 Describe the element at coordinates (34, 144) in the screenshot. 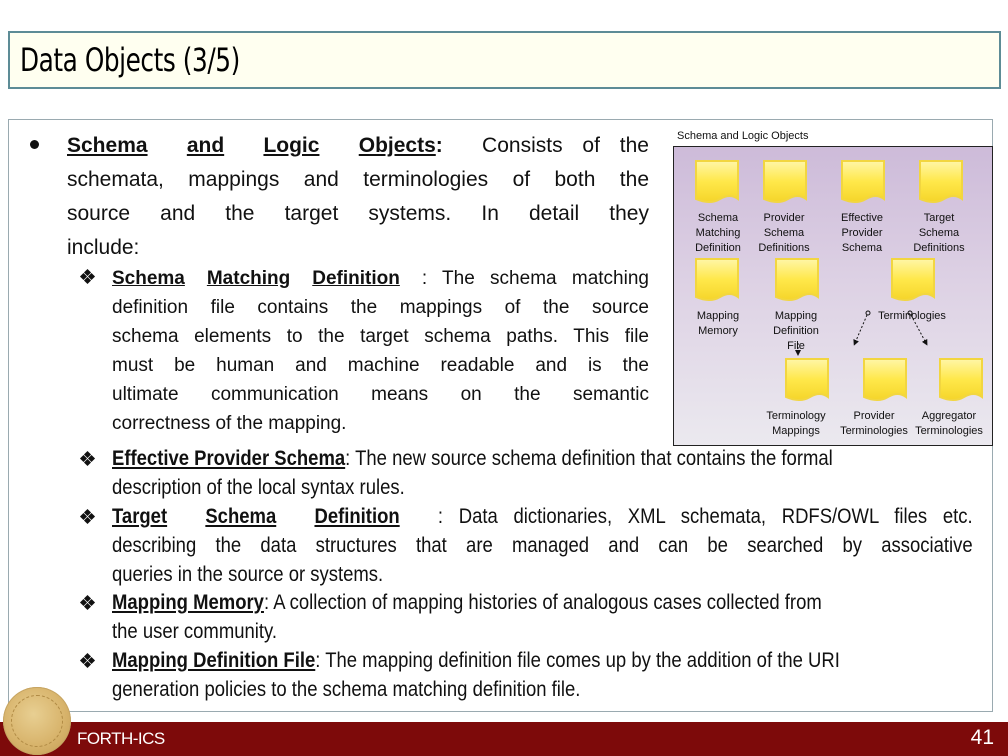

I see `bullet-icon` at that location.